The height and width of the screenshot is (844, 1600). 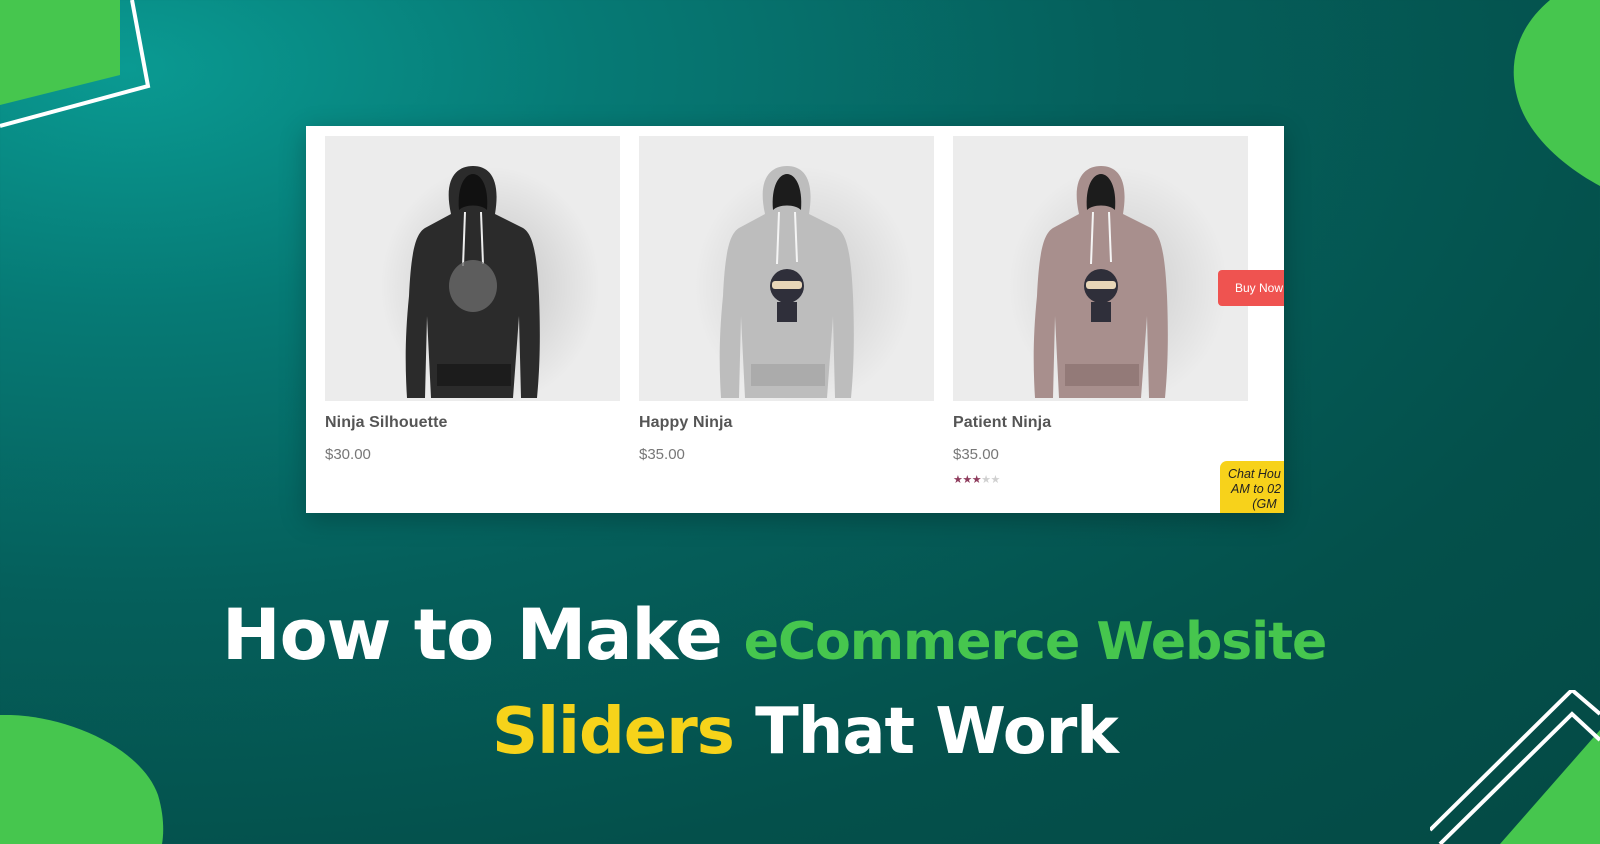 What do you see at coordinates (1100, 479) in the screenshot?
I see `star-rating: ★★★★★` at bounding box center [1100, 479].